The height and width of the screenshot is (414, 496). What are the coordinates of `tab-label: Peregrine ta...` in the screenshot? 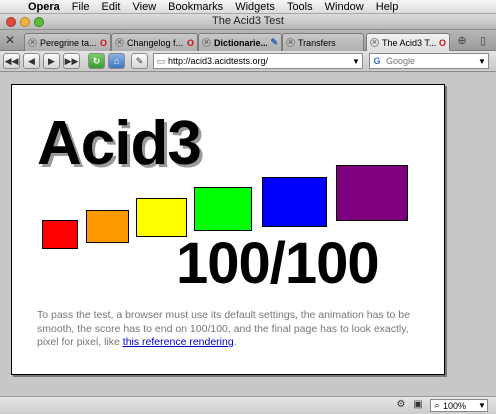 It's located at (68, 42).